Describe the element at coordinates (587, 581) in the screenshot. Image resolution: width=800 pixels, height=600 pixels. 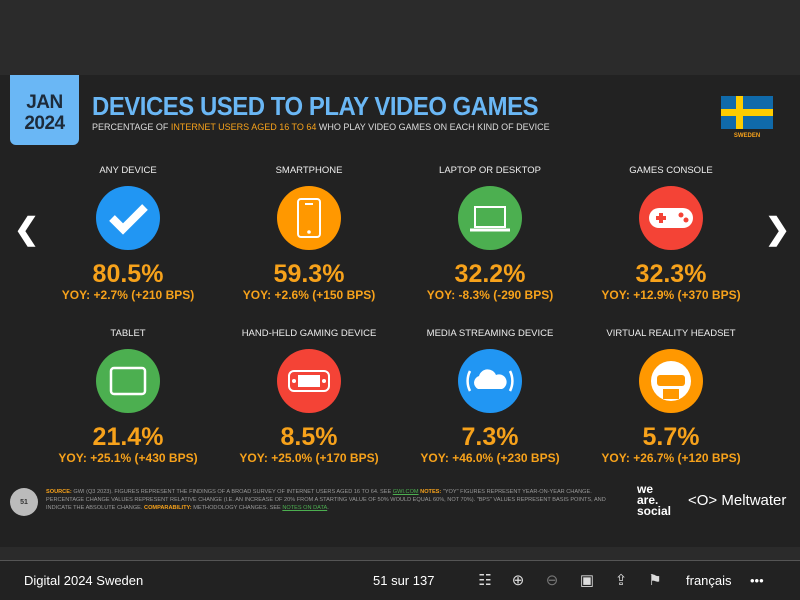
I see `fullscreen-icon: ▣` at that location.